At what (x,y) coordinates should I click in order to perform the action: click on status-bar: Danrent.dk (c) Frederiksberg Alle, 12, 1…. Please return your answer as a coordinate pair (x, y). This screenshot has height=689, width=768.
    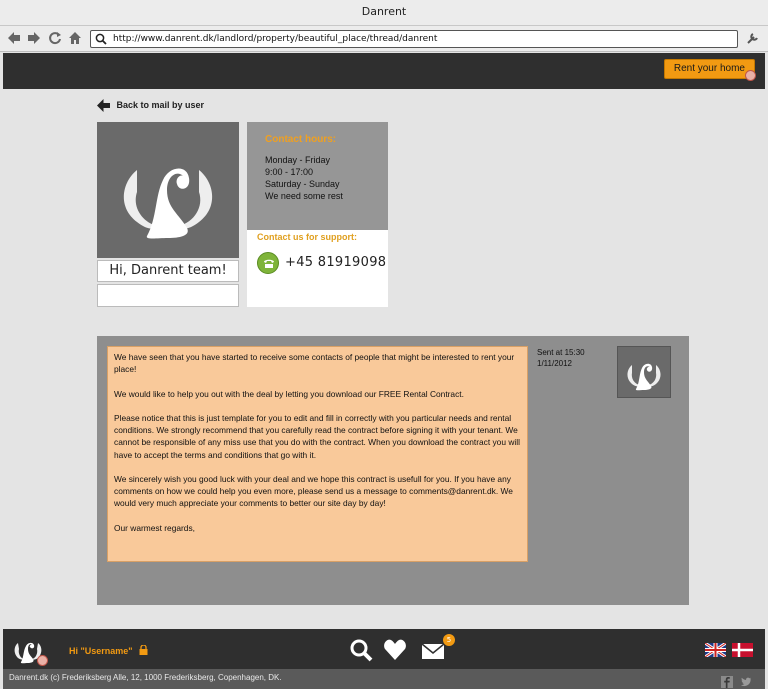
    Looking at the image, I should click on (384, 679).